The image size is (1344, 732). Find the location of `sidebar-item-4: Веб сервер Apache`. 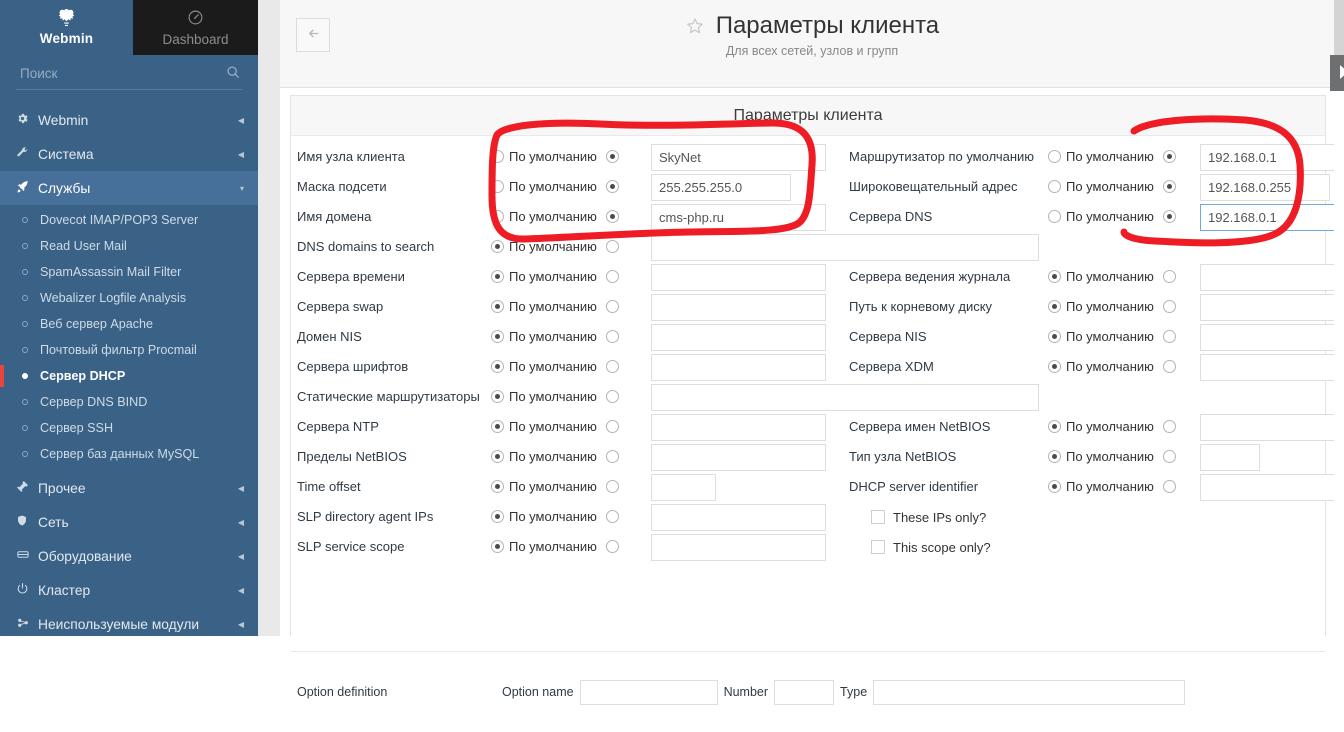

sidebar-item-4: Веб сервер Apache is located at coordinates (129, 324).